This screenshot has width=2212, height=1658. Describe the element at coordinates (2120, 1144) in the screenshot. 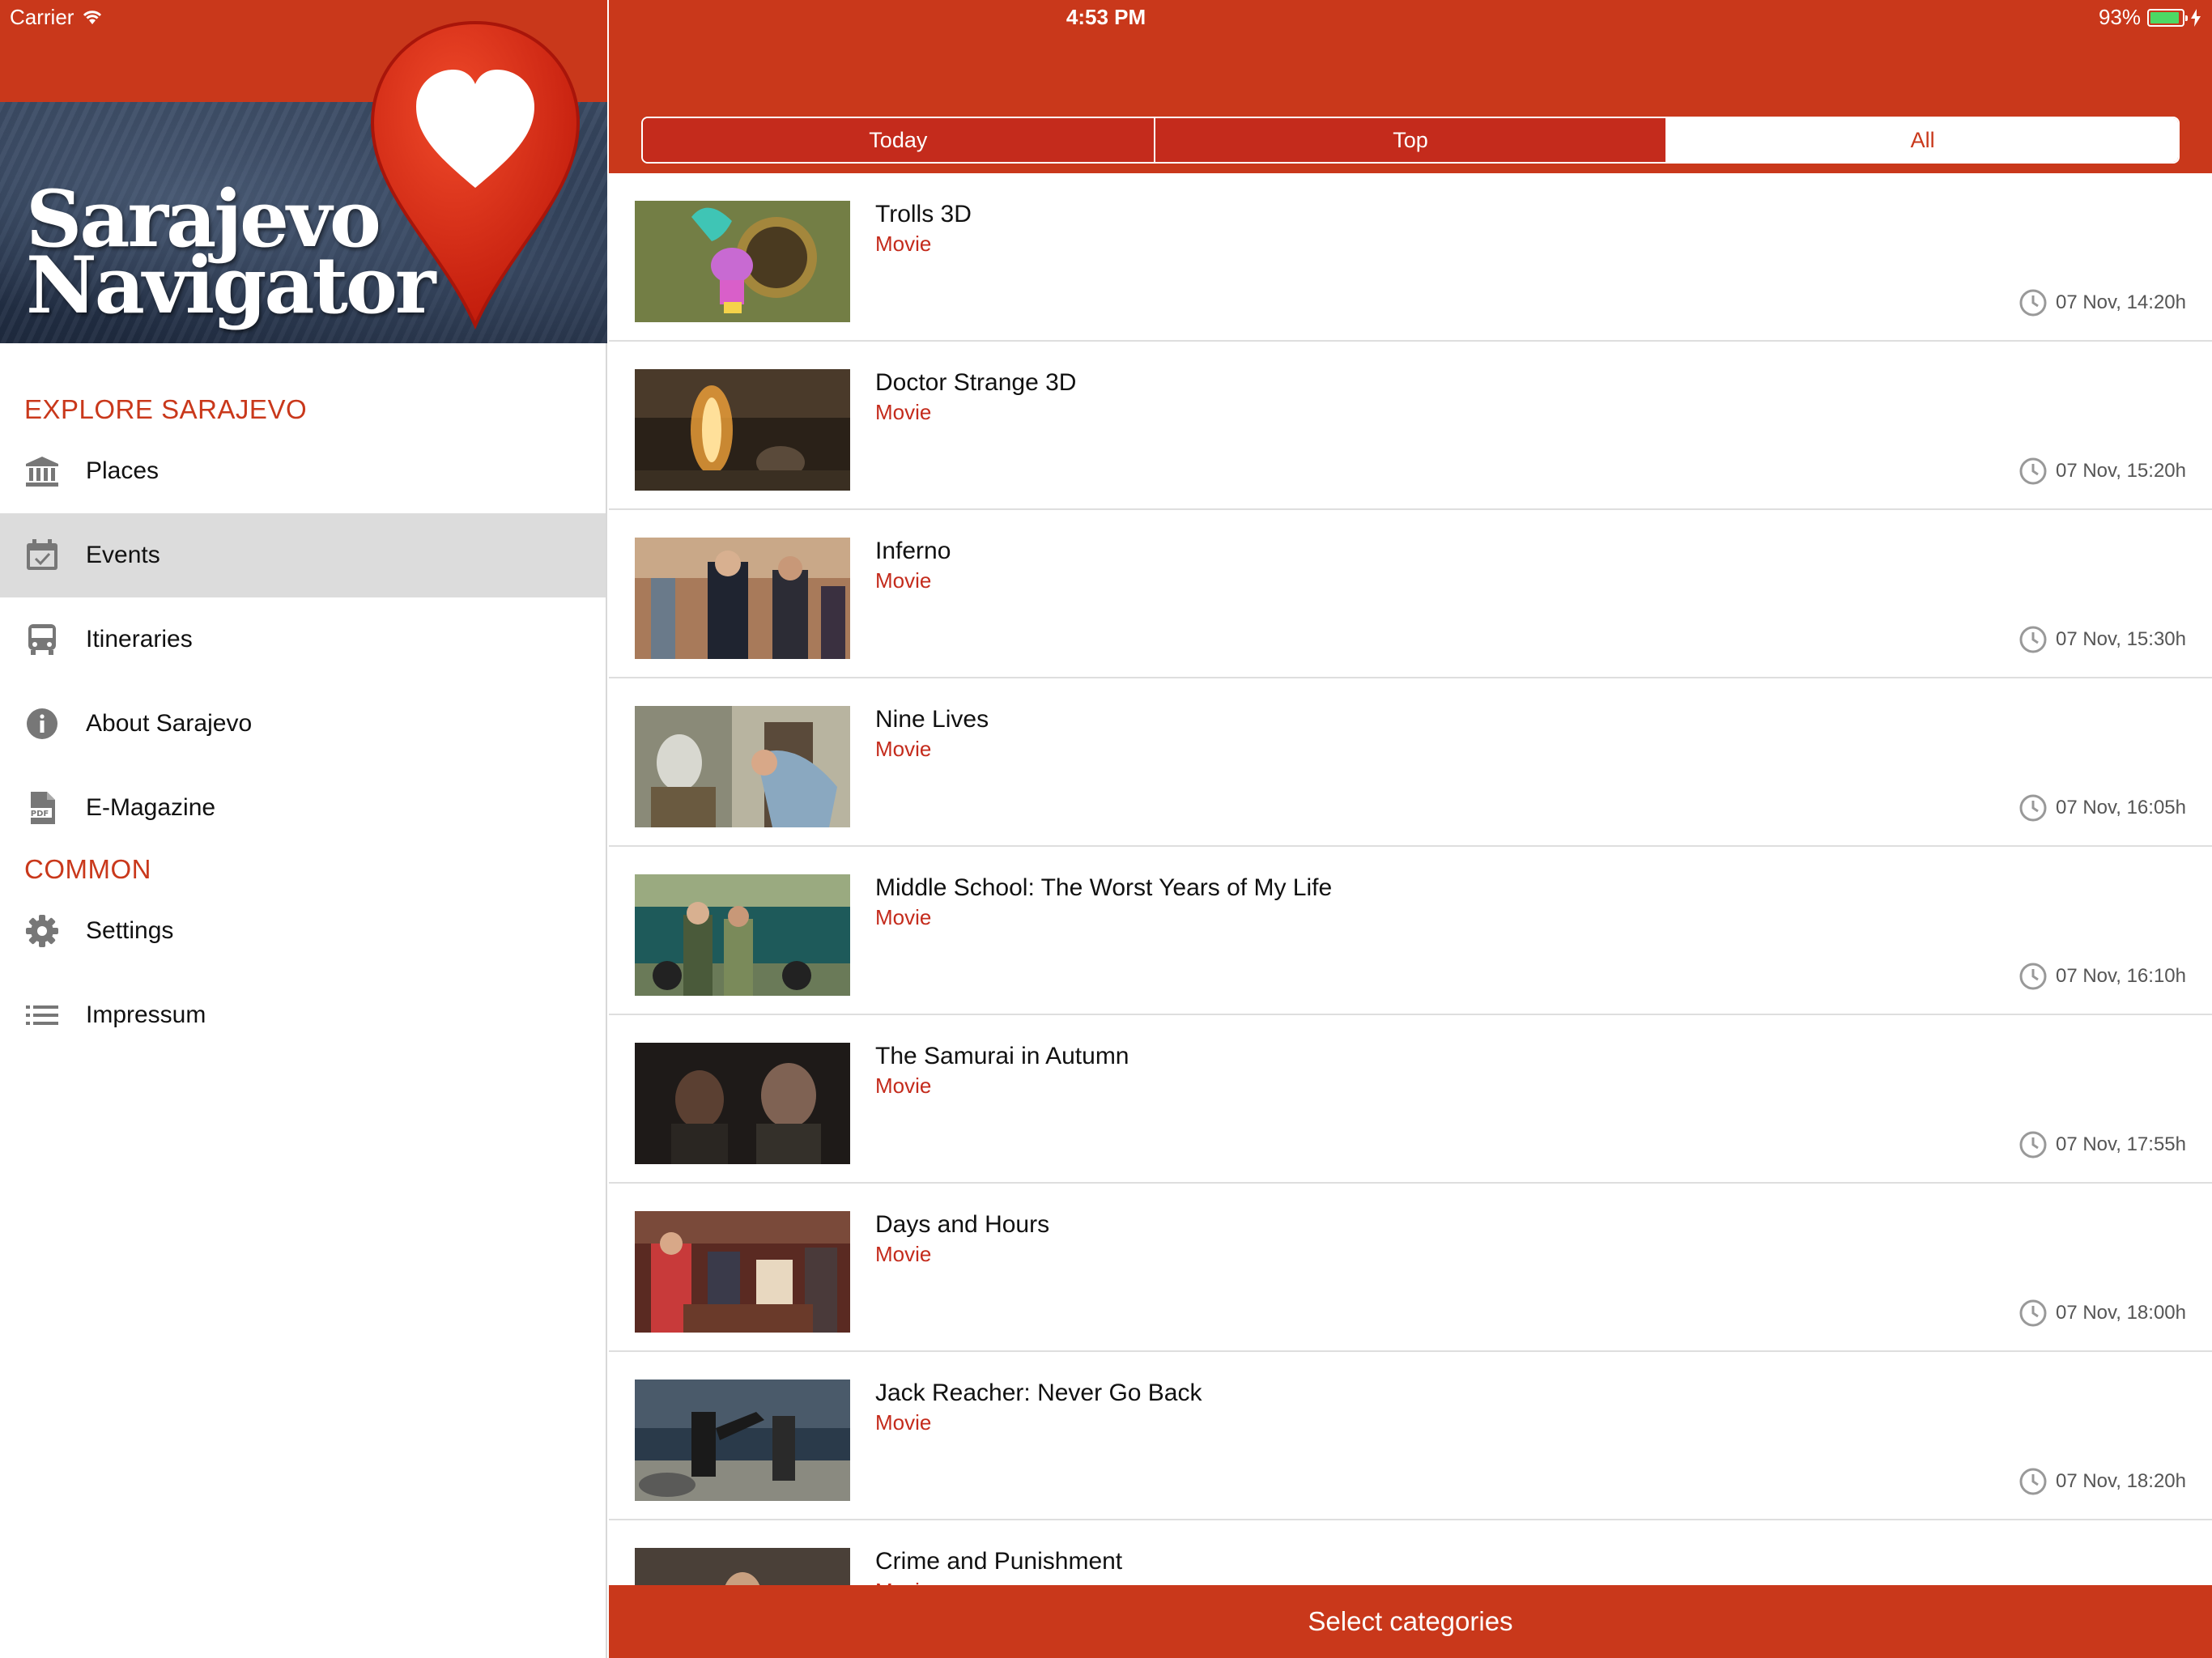

I see `event-time-label: 07 Nov, 17:55h` at that location.